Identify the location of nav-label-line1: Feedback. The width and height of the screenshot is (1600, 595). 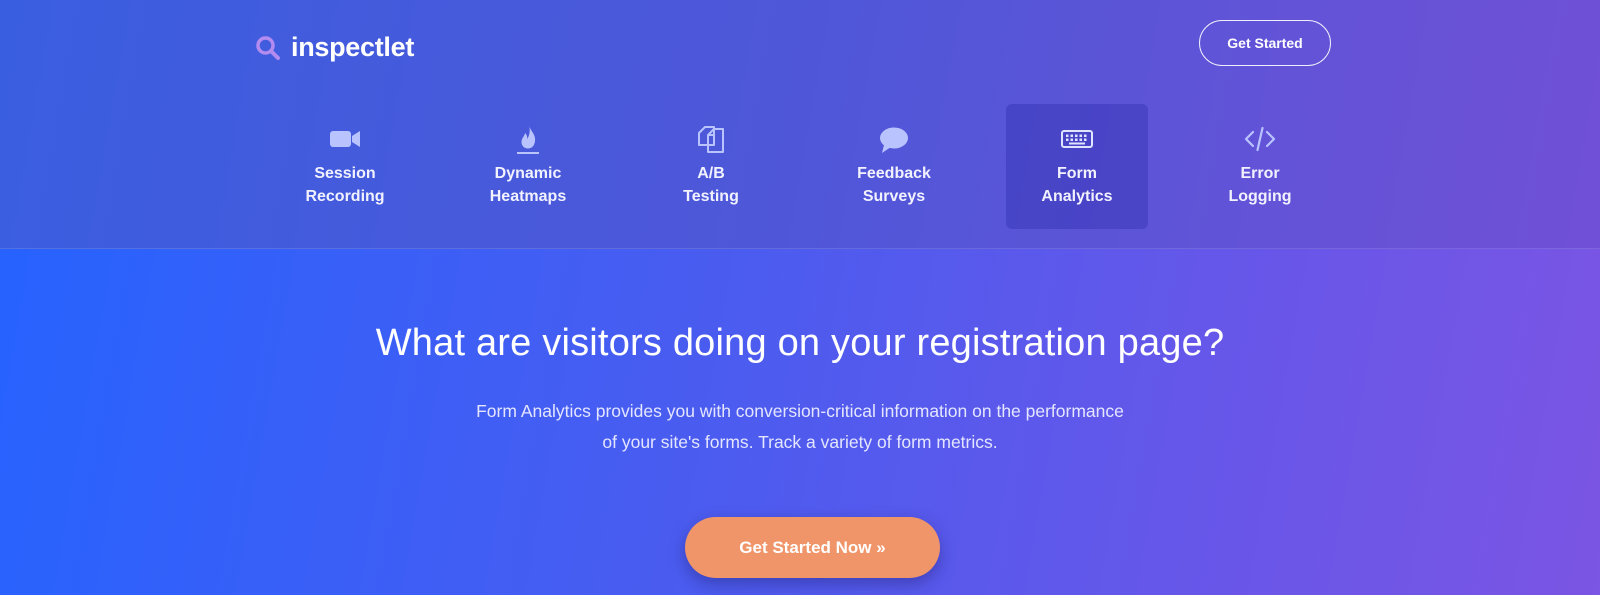
(894, 173).